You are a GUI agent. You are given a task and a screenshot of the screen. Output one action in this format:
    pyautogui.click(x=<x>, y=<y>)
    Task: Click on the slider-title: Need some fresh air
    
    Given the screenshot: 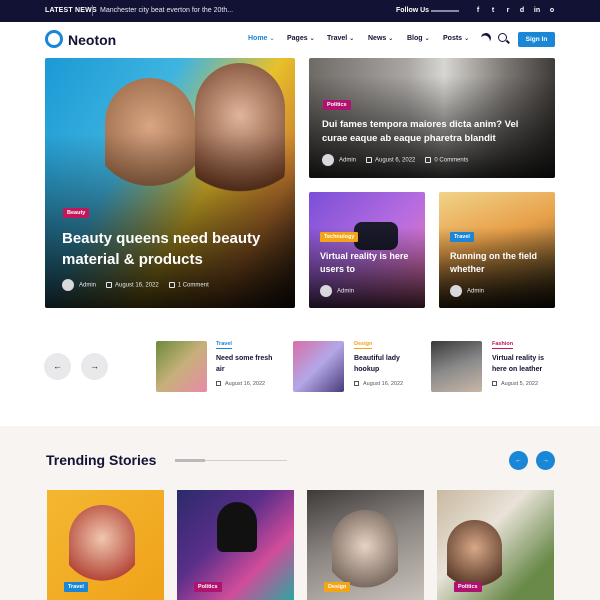 What is the action you would take?
    pyautogui.click(x=247, y=364)
    